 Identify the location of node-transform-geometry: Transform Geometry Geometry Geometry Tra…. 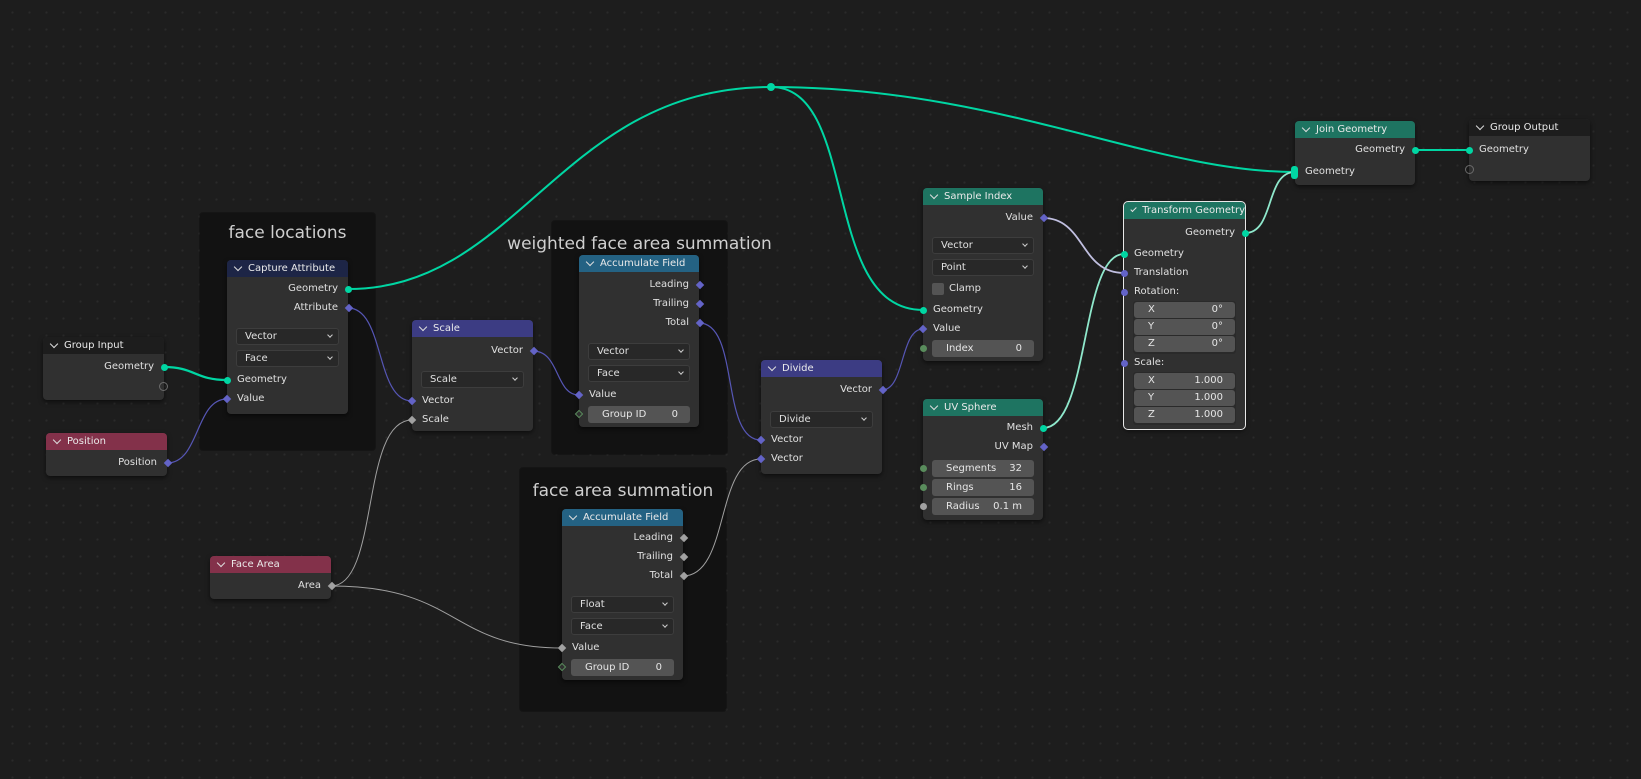
(1184, 315).